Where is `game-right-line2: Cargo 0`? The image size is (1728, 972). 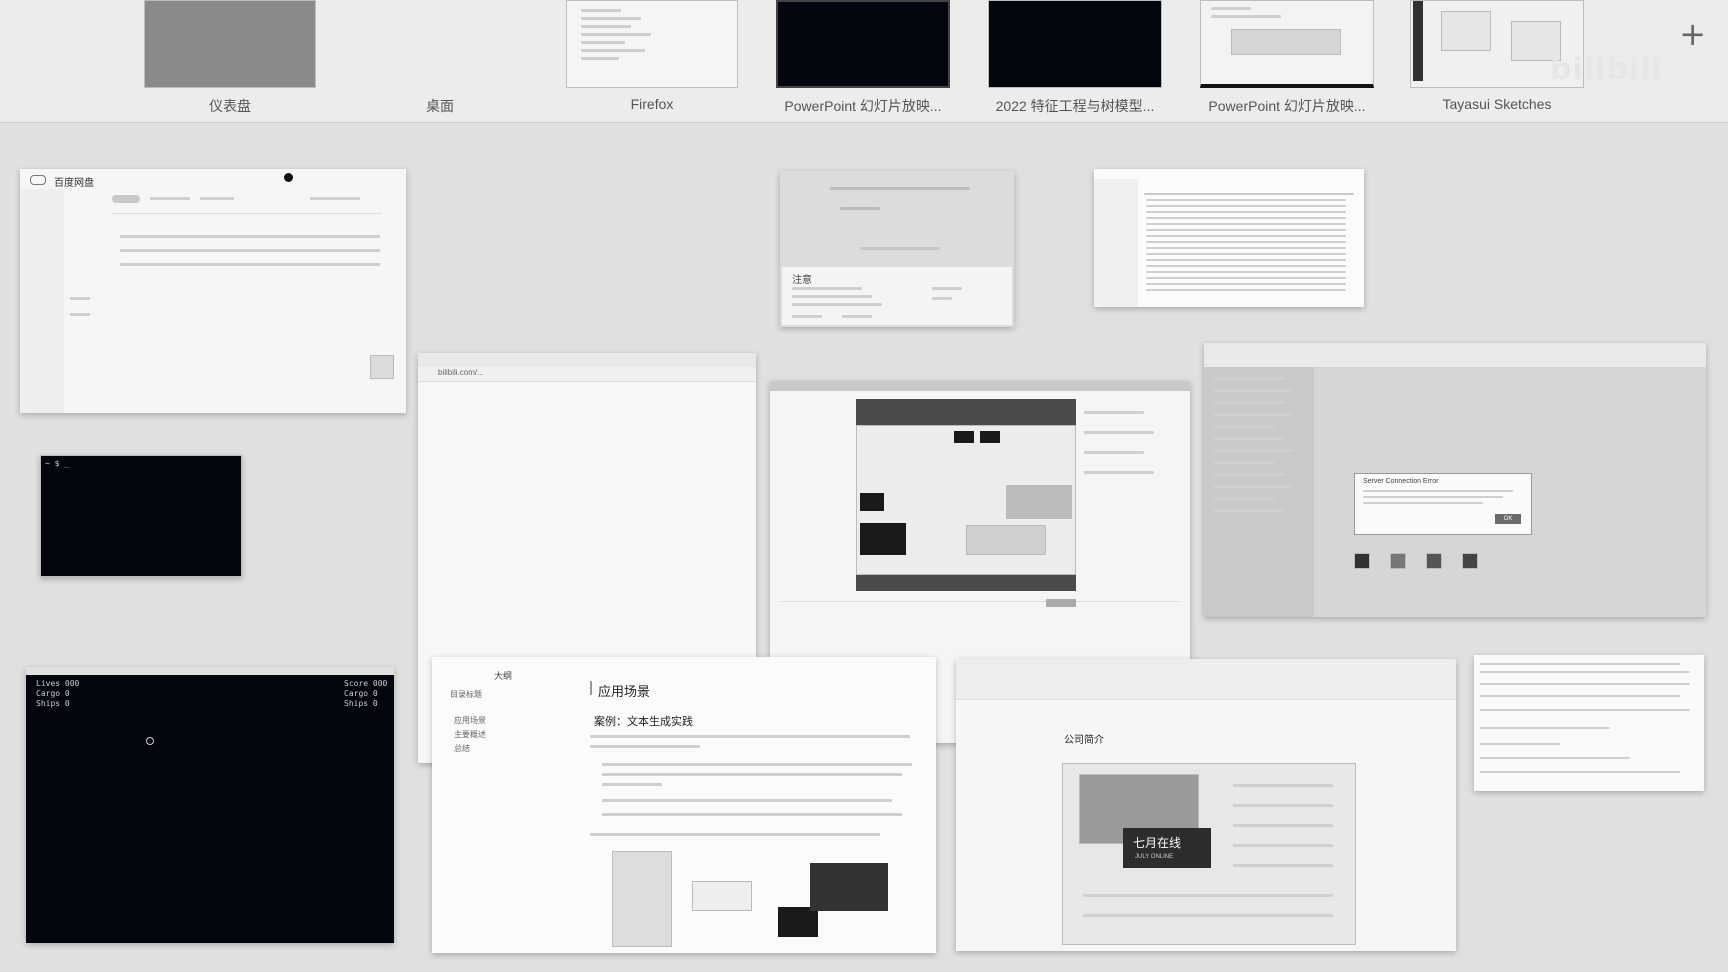
game-right-line2: Cargo 0 is located at coordinates (361, 693).